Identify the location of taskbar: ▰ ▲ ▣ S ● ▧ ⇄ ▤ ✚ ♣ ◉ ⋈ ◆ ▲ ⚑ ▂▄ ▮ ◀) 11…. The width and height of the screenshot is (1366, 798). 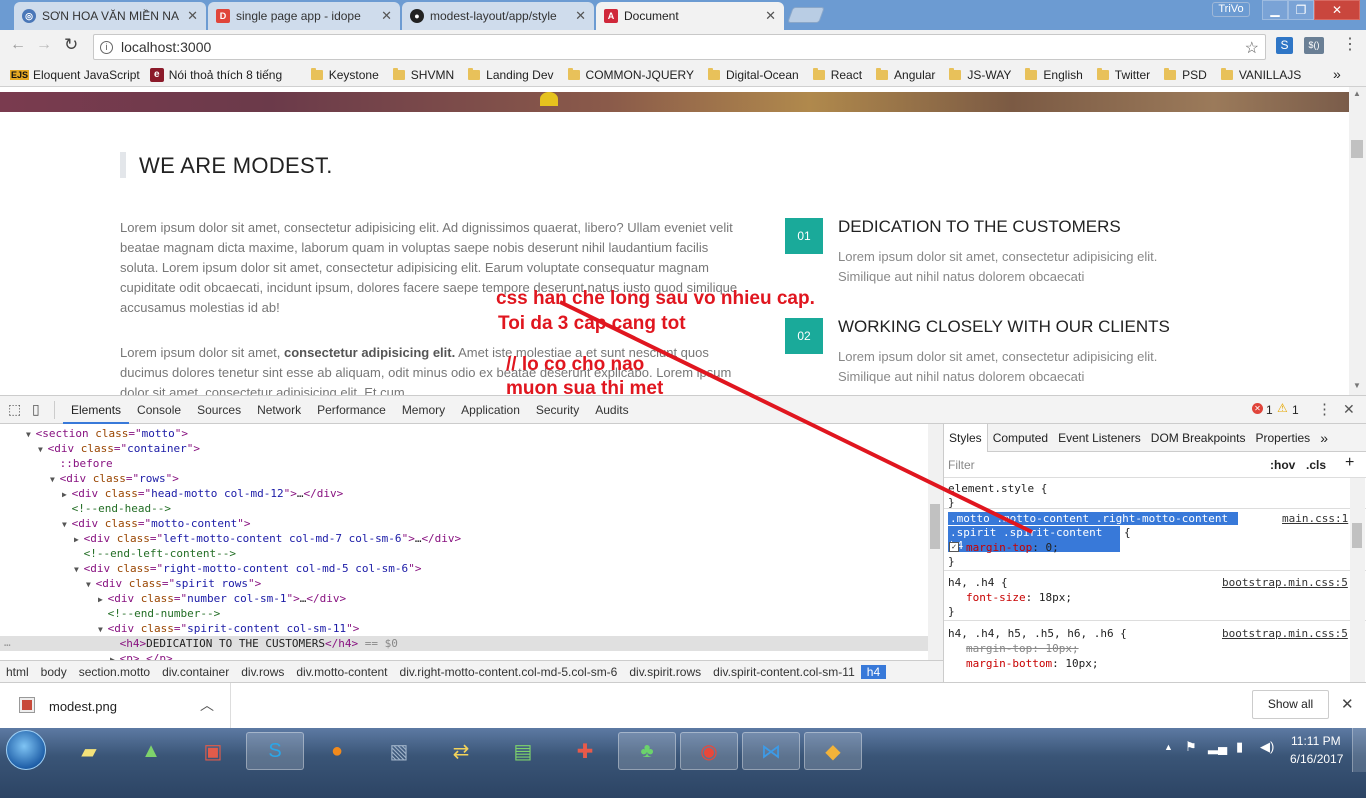
(683, 763).